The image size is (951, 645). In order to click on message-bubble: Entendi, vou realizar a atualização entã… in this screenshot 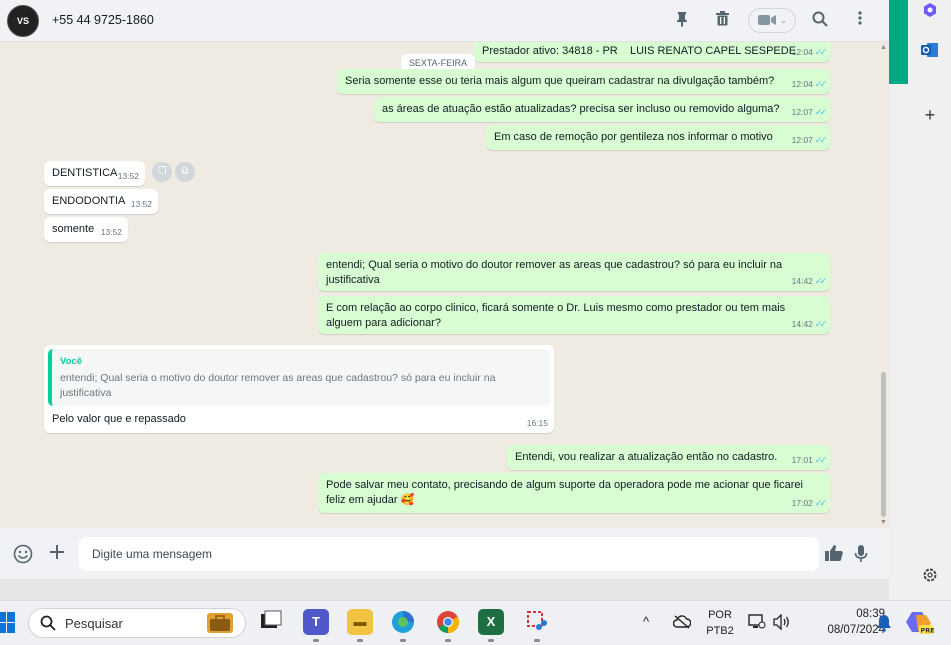, I will do `click(668, 457)`.